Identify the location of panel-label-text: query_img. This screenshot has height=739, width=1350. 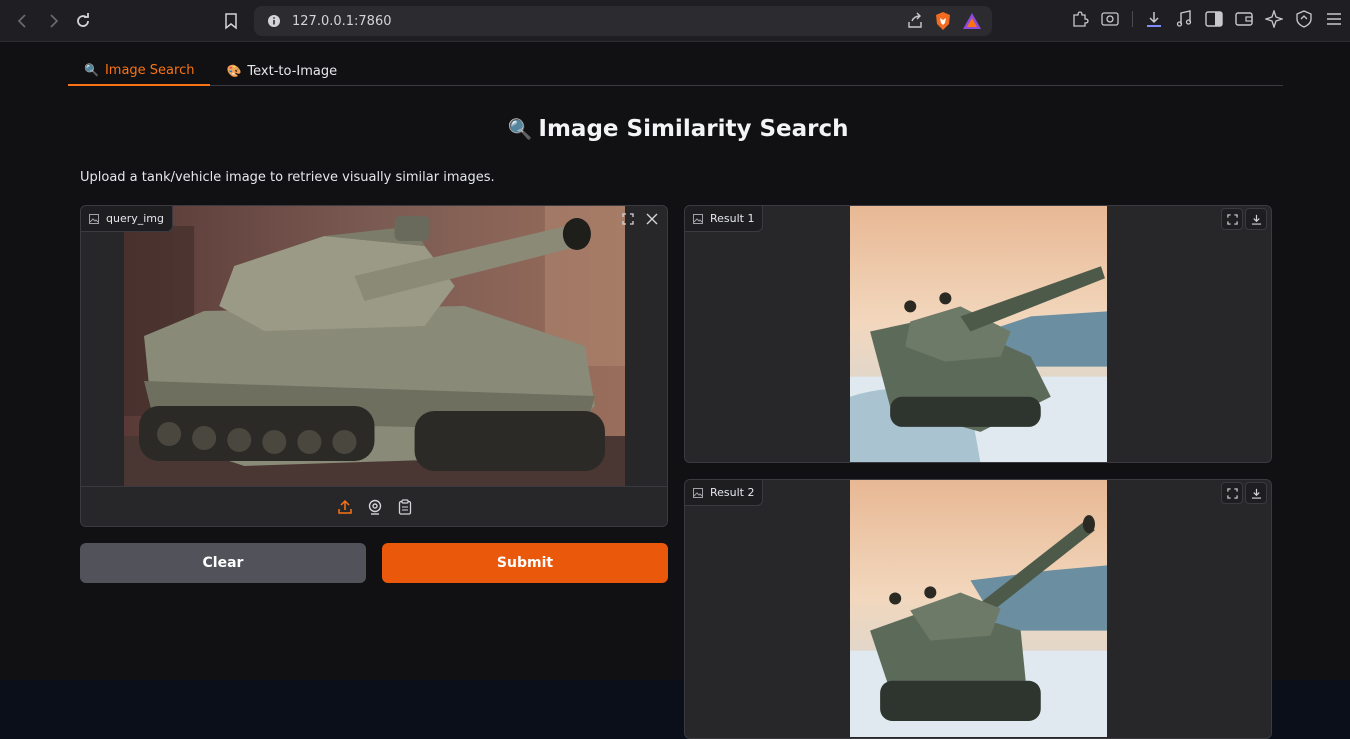
(135, 218).